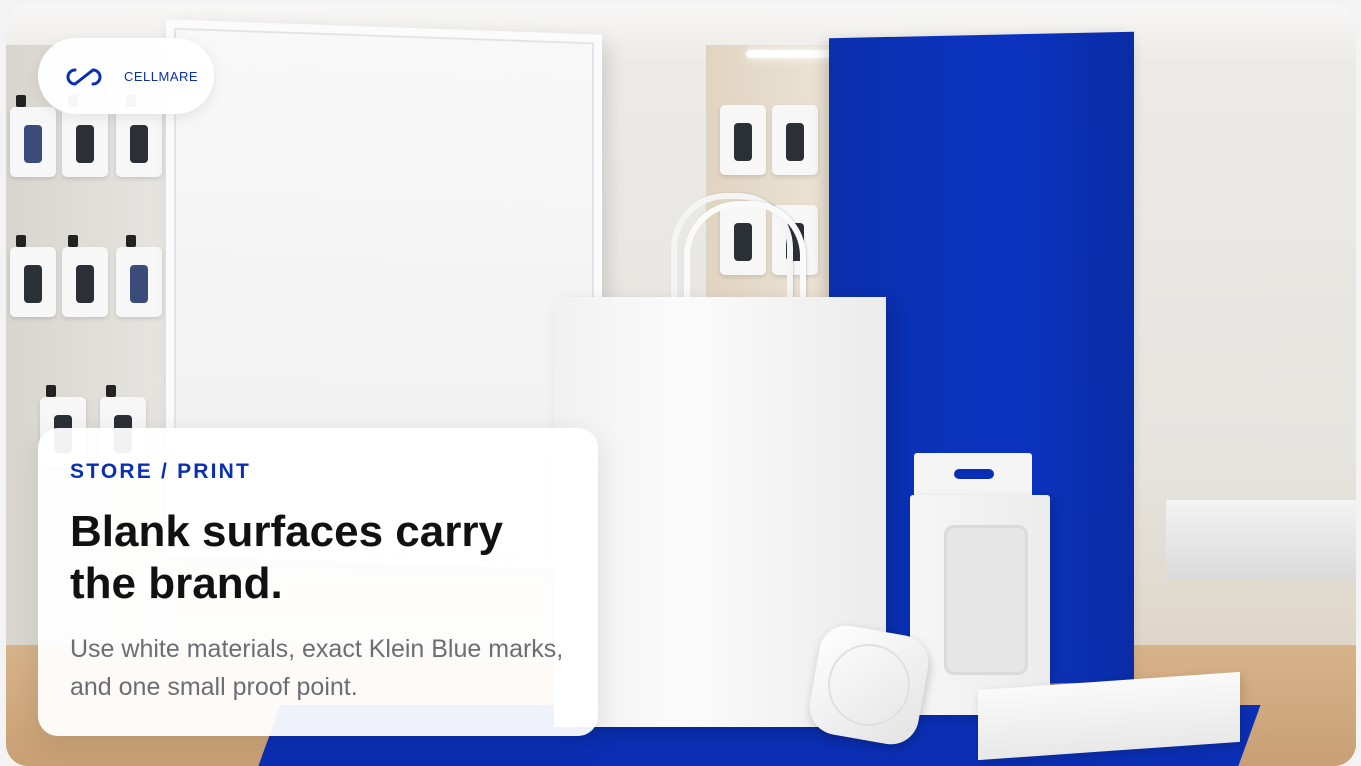 The image size is (1361, 766). I want to click on eyebrow-label: STORE / PRINT, so click(161, 471).